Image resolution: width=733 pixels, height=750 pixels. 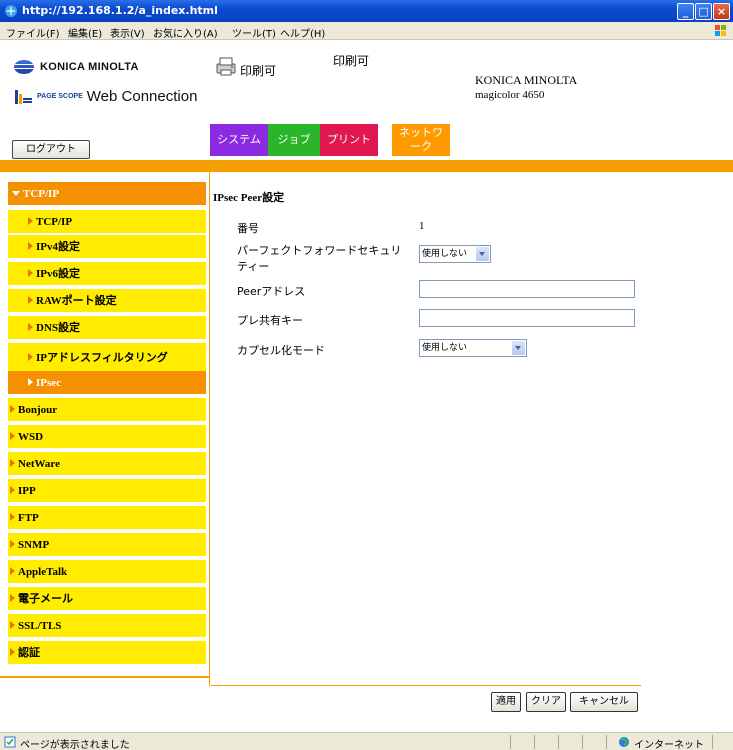 What do you see at coordinates (685, 11) in the screenshot?
I see `minimize-button: _` at bounding box center [685, 11].